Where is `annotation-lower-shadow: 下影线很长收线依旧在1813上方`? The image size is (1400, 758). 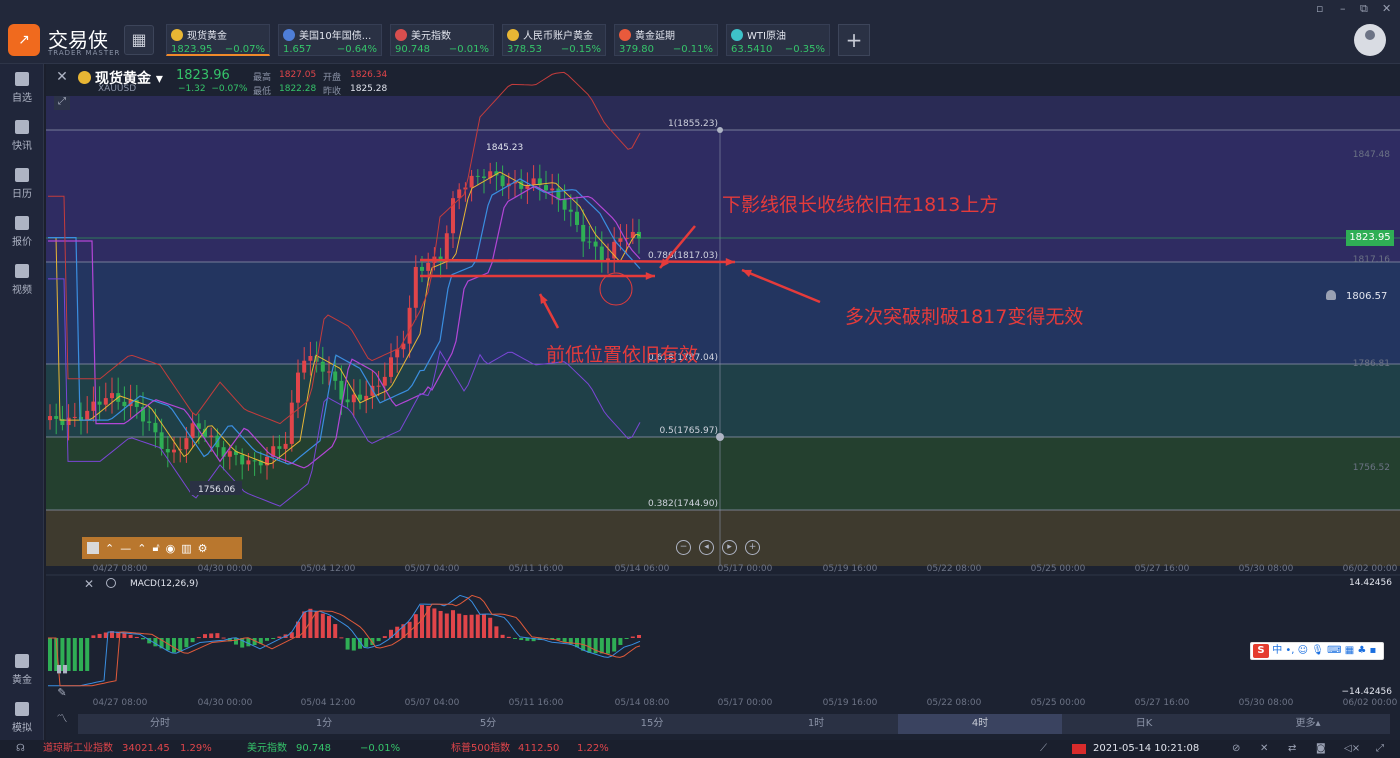 annotation-lower-shadow: 下影线很长收线依旧在1813上方 is located at coordinates (860, 205).